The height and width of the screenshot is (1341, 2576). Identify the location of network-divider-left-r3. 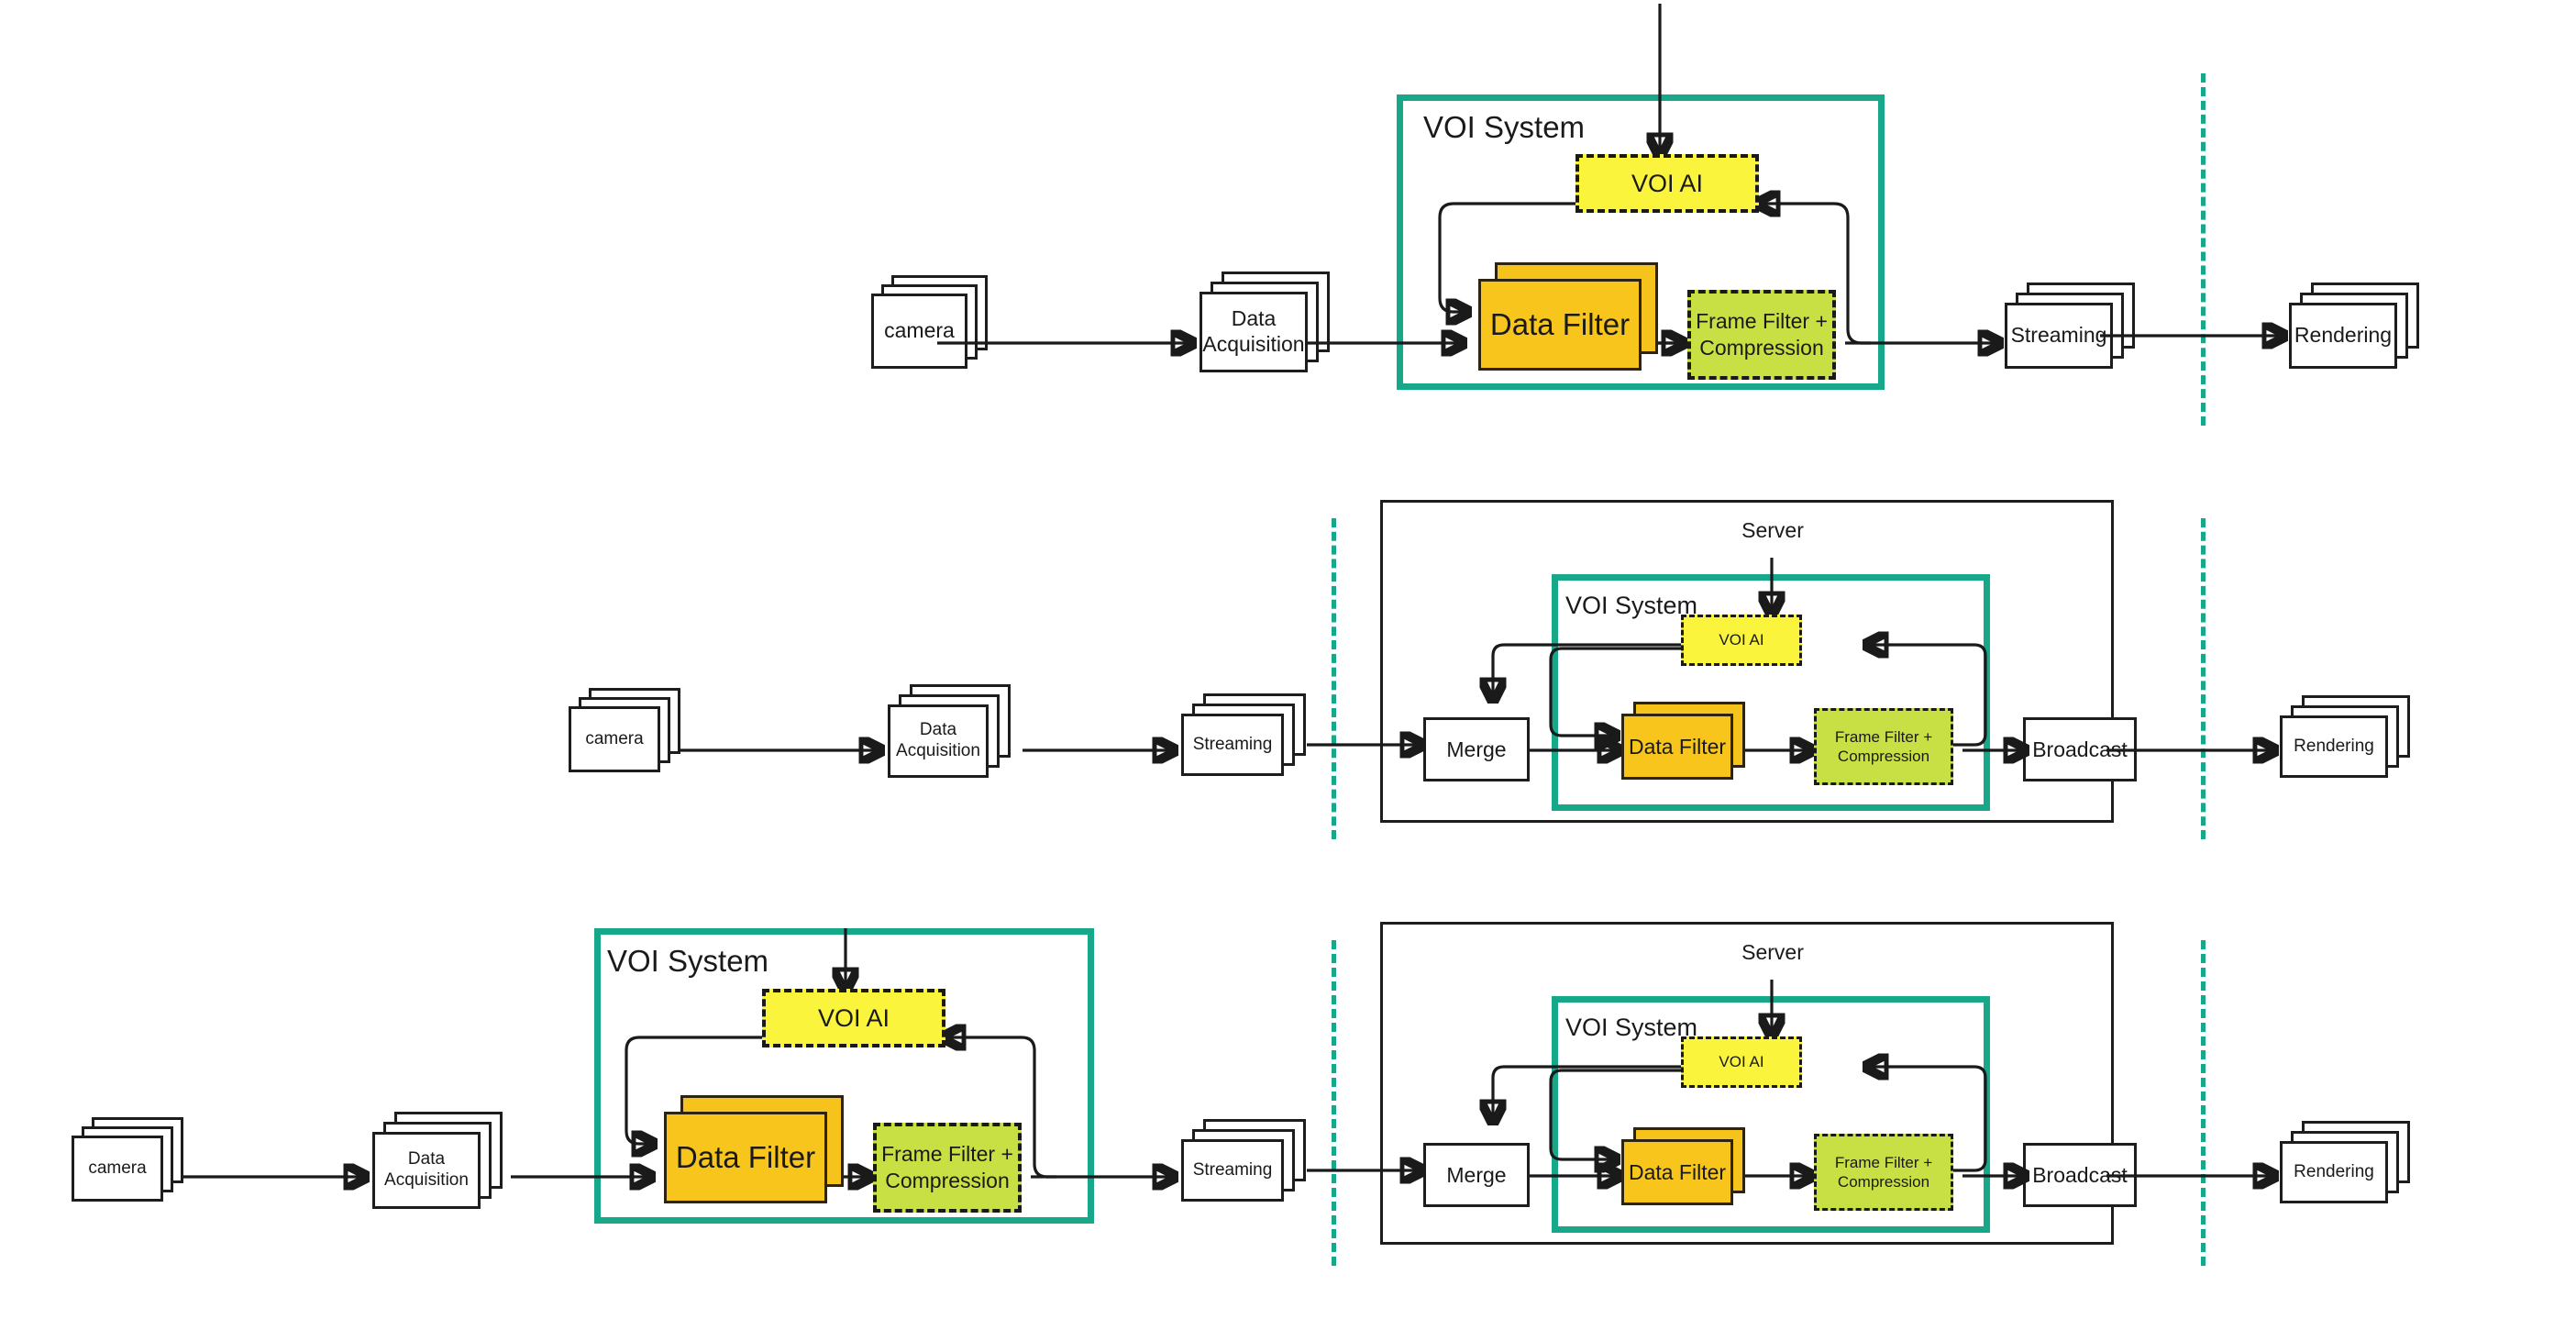
(1334, 1103).